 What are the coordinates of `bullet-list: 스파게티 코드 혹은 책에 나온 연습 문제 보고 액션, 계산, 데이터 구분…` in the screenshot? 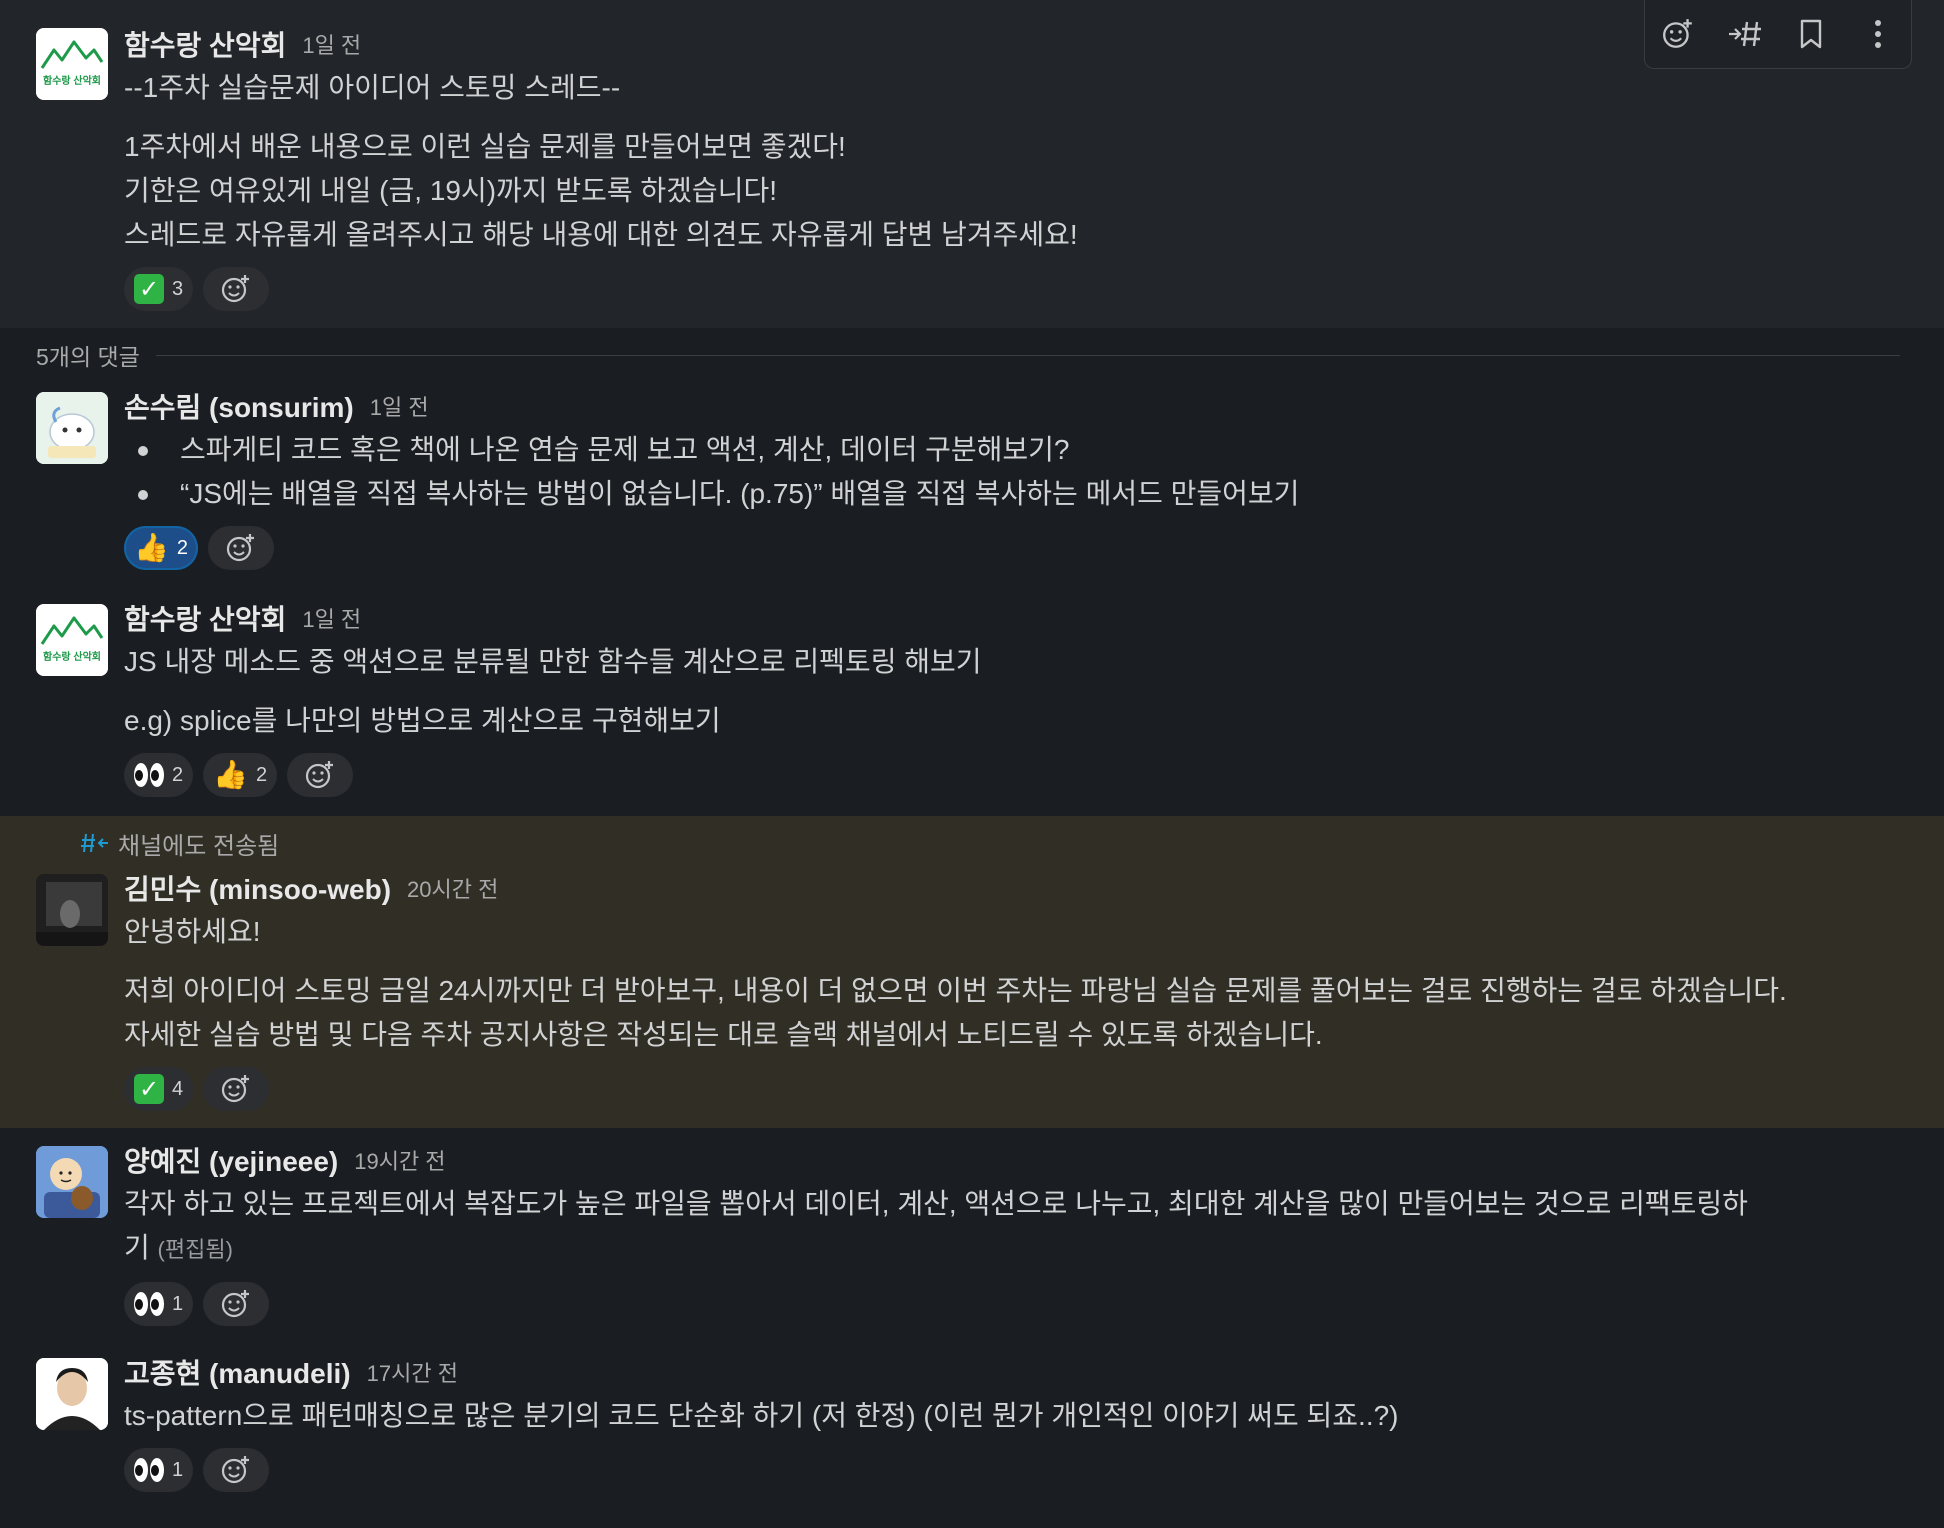 It's located at (1014, 472).